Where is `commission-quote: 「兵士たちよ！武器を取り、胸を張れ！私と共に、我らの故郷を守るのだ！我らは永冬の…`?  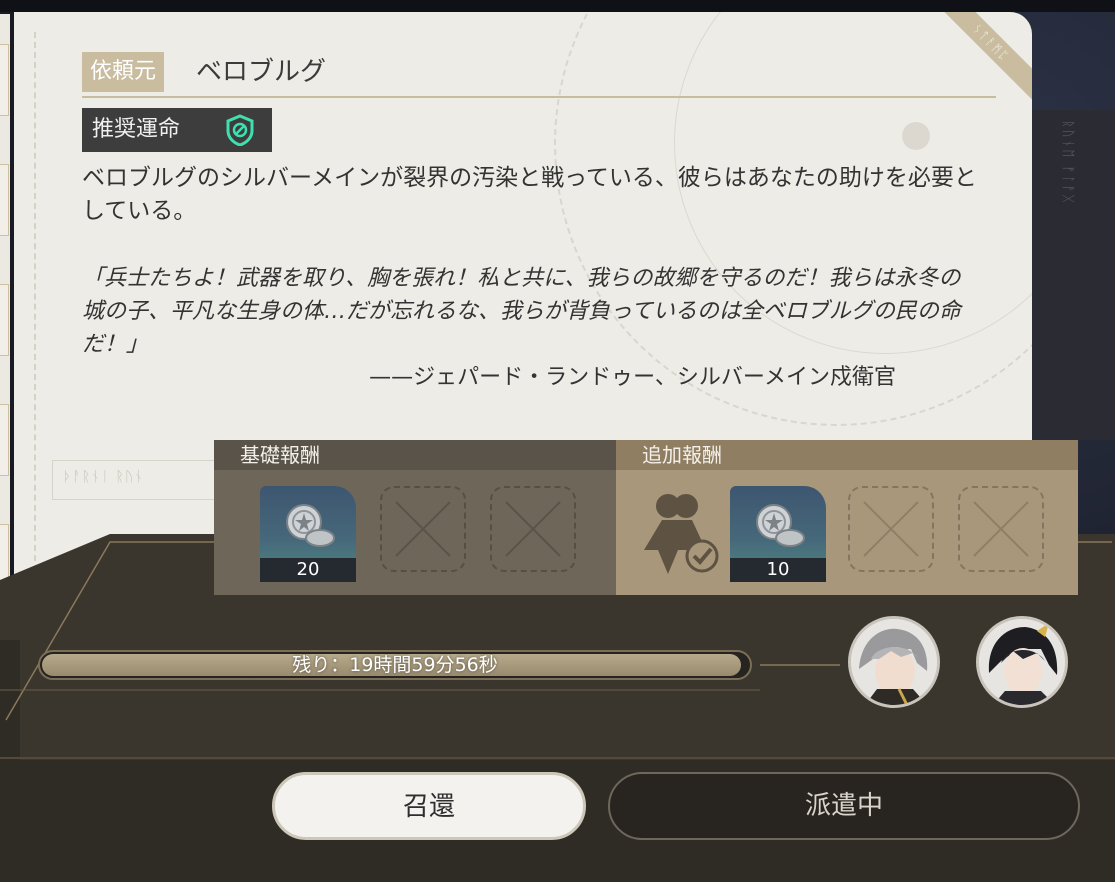 commission-quote: 「兵士たちよ！武器を取り、胸を張れ！私と共に、我らの故郷を守るのだ！我らは永冬の… is located at coordinates (521, 311).